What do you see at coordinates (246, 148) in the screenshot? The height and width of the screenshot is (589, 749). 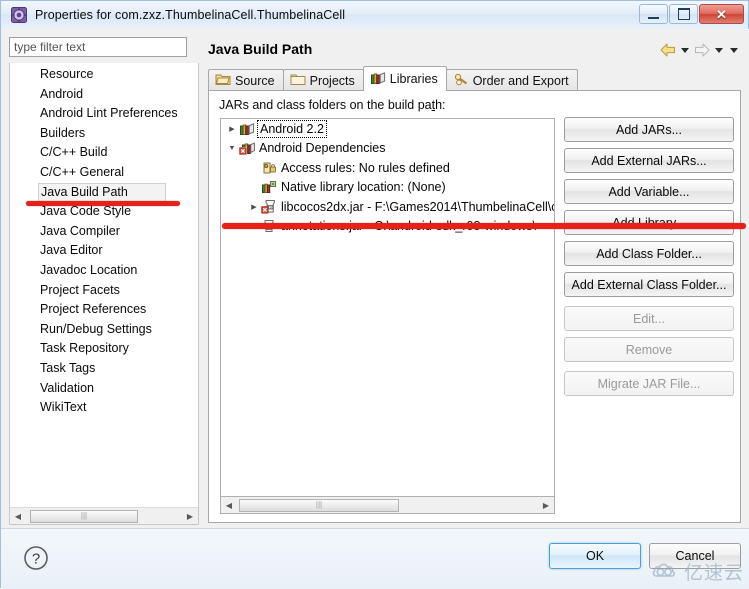 I see `library-error-icon` at bounding box center [246, 148].